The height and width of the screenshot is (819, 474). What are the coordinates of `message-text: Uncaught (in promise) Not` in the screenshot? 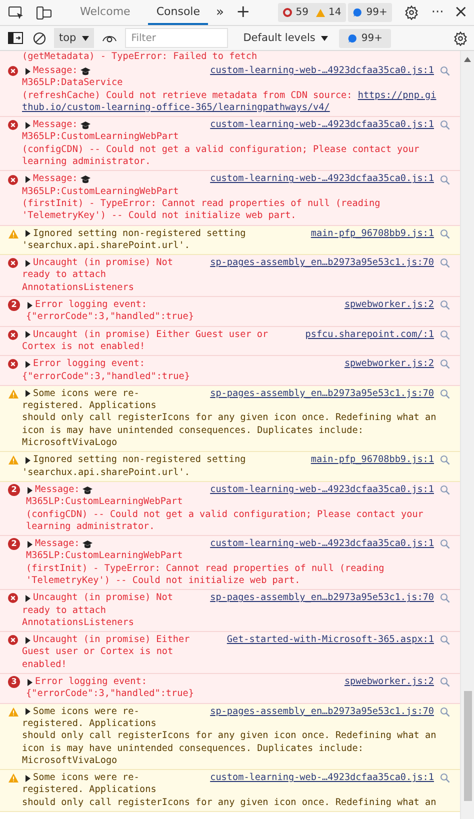 It's located at (103, 263).